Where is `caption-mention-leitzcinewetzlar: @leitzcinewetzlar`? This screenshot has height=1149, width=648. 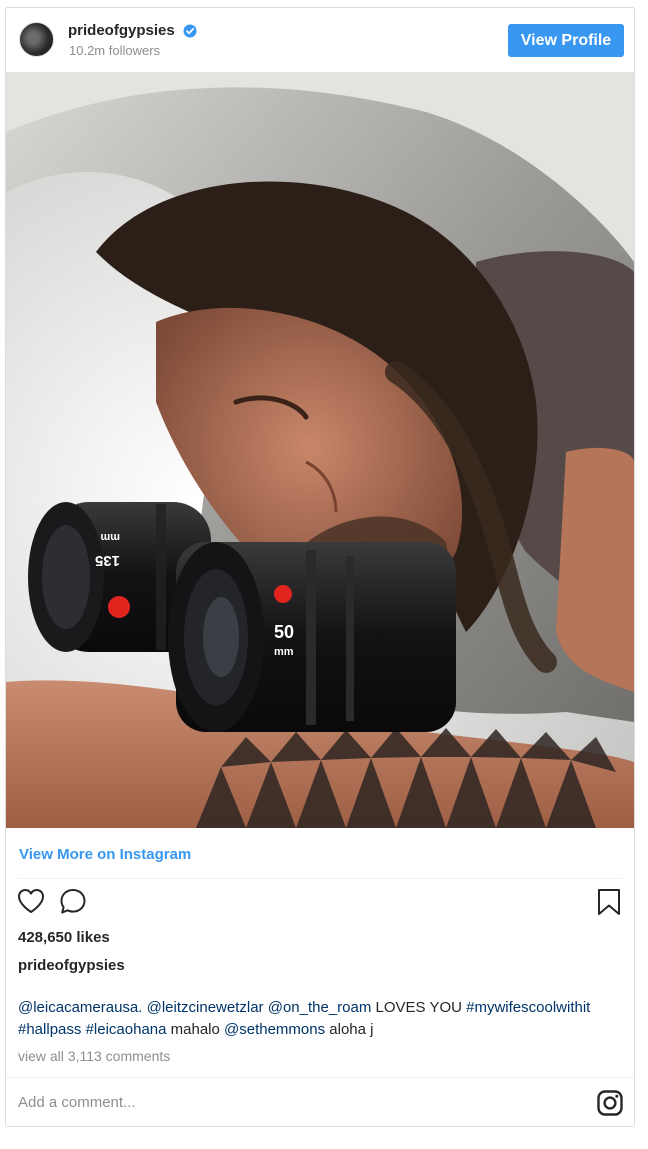 caption-mention-leitzcinewetzlar: @leitzcinewetzlar is located at coordinates (205, 1007).